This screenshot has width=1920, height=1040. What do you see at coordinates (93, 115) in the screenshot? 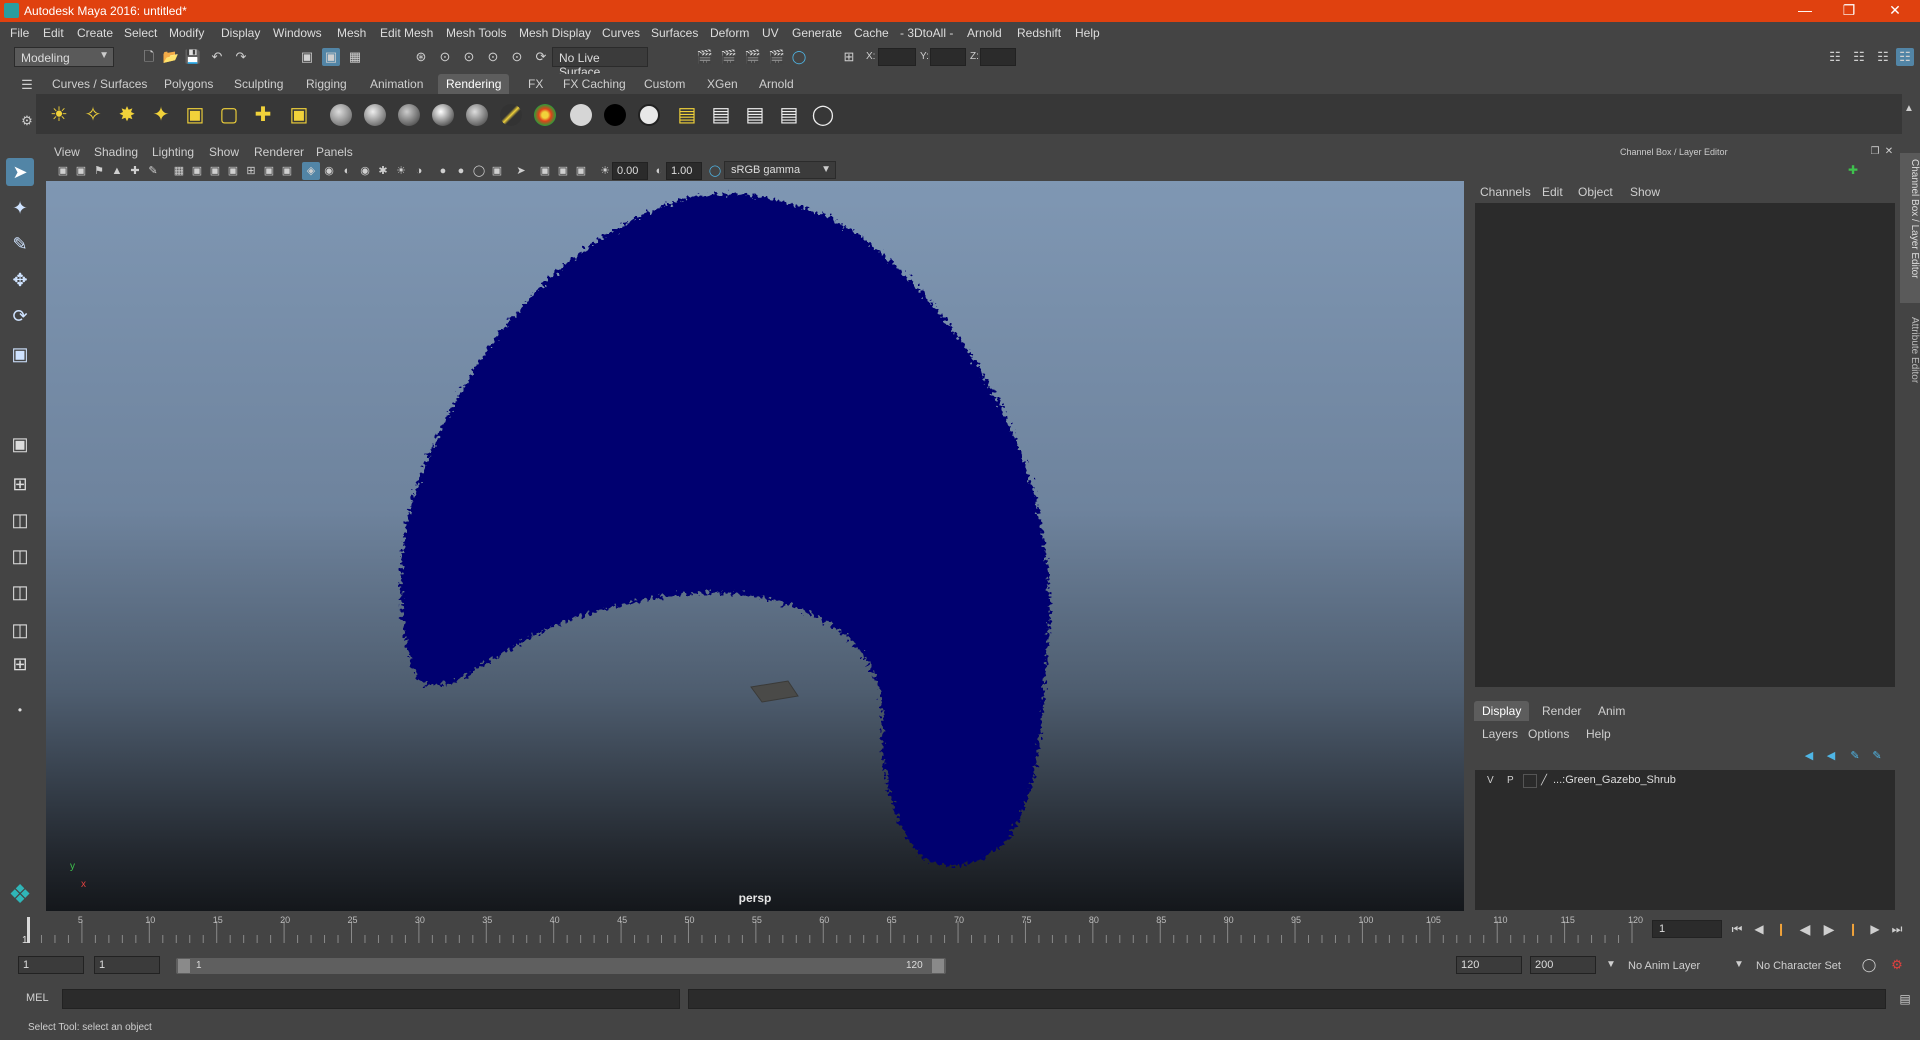
I see `directional-light-icon: ✧` at bounding box center [93, 115].